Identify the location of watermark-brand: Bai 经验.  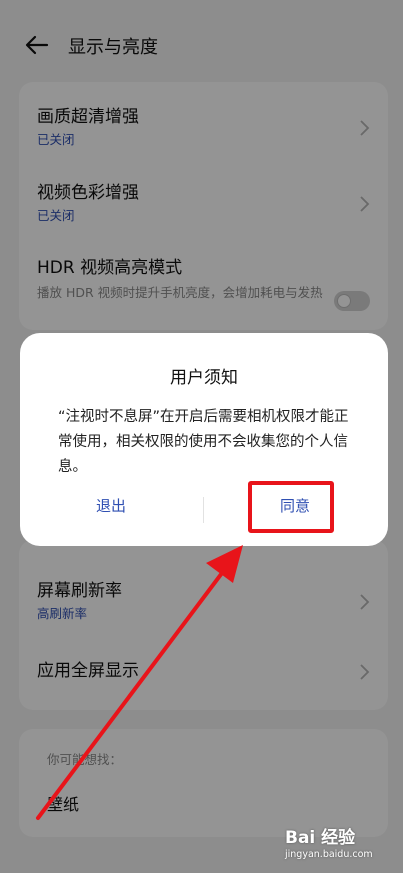
(320, 838).